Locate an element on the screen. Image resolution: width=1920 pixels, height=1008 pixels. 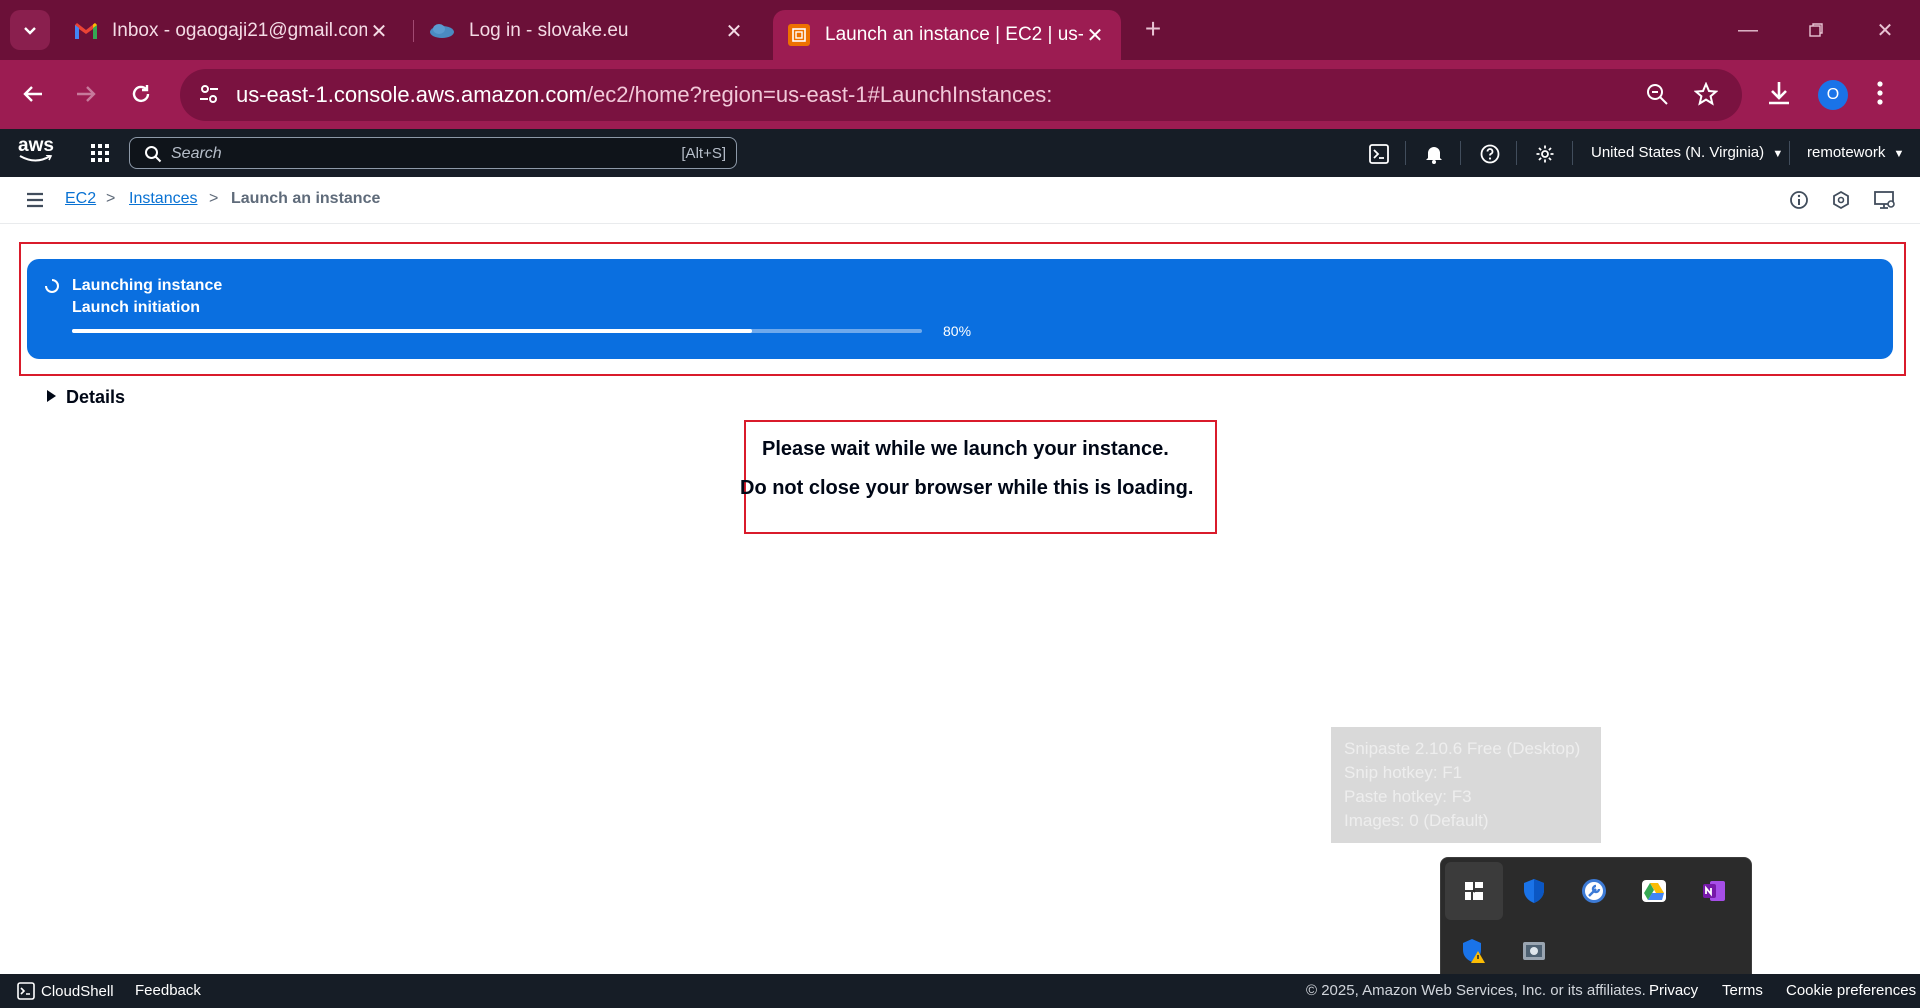
snipaste-line: Paste hotkey: F3 is located at coordinates (1408, 796).